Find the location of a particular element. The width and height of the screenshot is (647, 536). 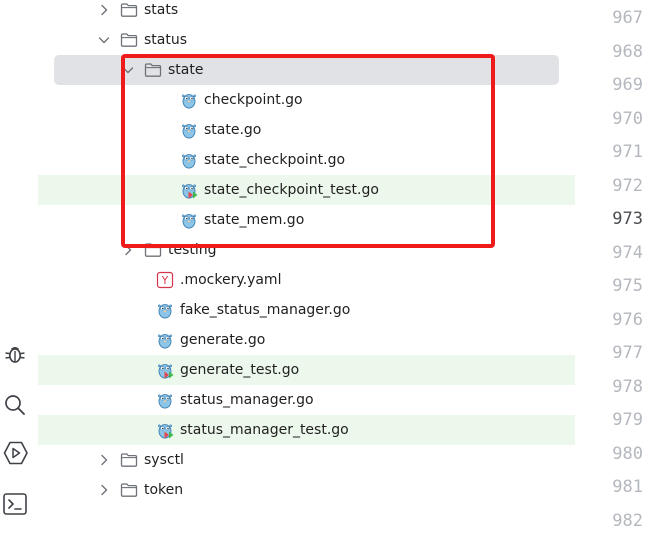

tree-item-label: sysctl is located at coordinates (164, 460).